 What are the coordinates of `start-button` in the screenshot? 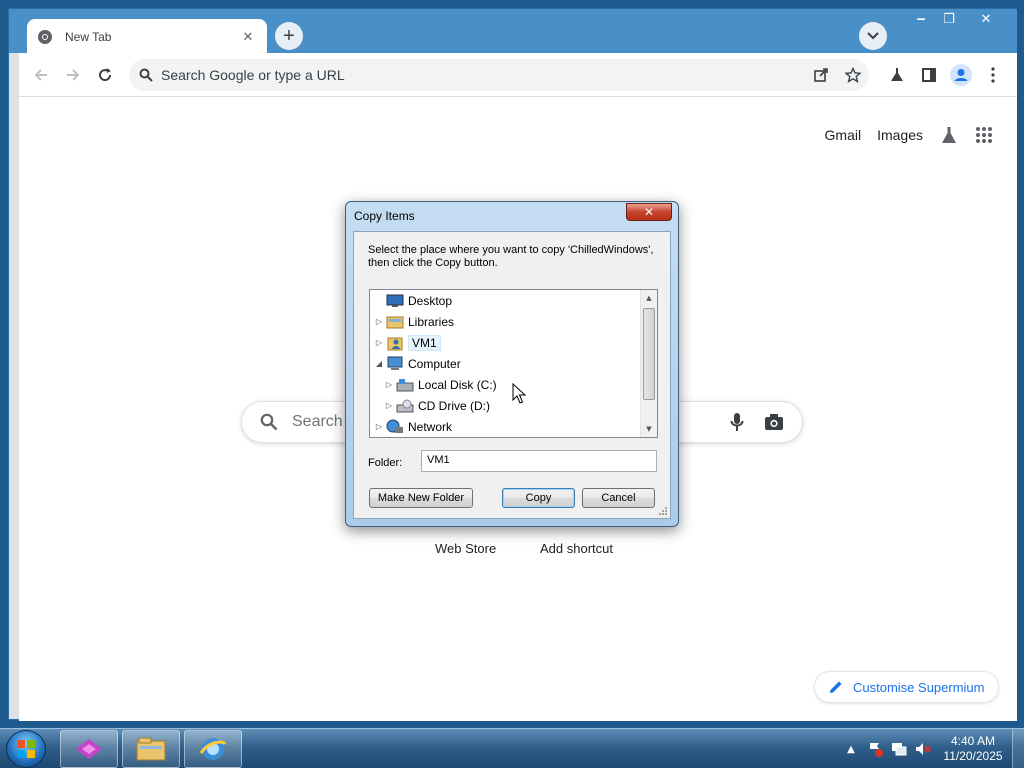 It's located at (26, 749).